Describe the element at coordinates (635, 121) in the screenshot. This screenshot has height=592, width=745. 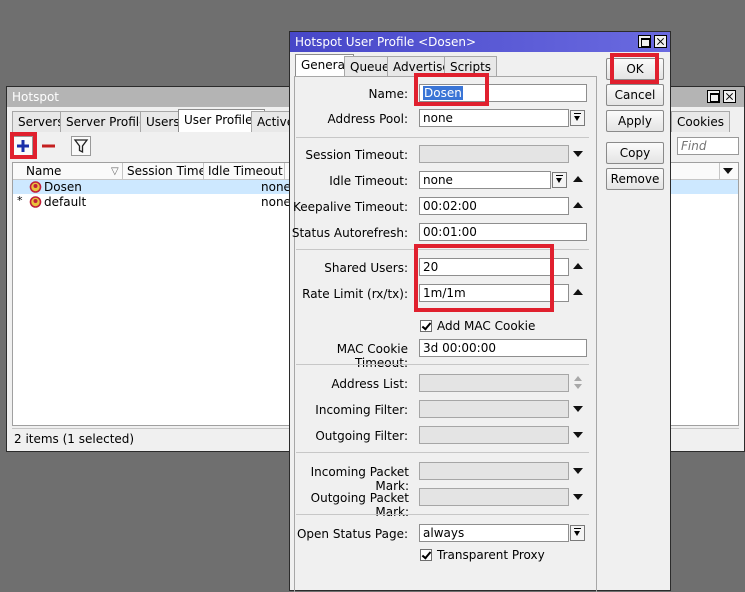
I see `apply-button: Apply` at that location.